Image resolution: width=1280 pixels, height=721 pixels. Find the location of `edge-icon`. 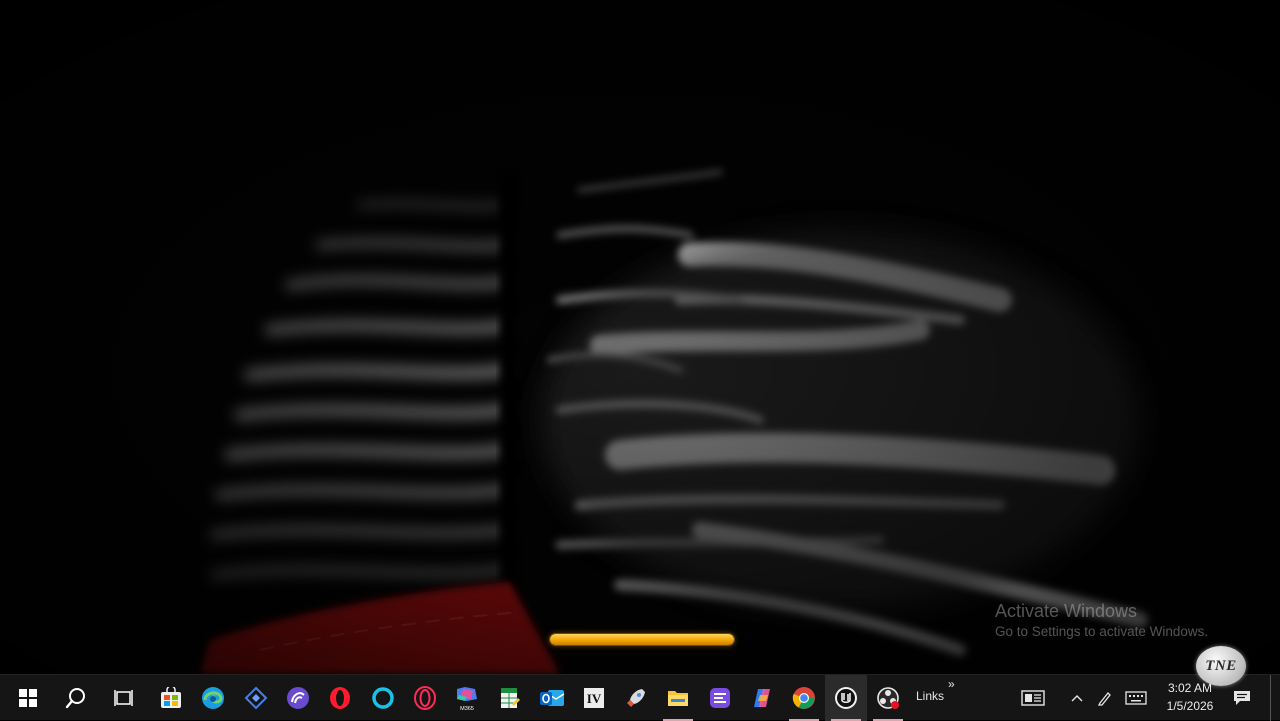

edge-icon is located at coordinates (213, 698).